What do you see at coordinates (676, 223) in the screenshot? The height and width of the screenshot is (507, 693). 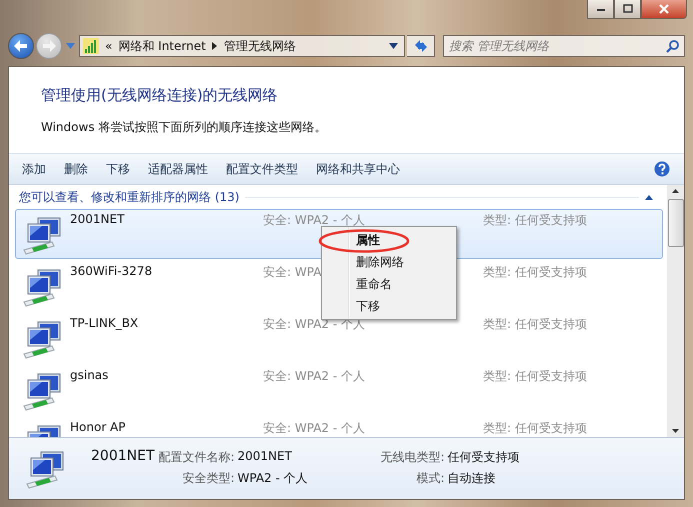 I see `scrollbar-thumb` at bounding box center [676, 223].